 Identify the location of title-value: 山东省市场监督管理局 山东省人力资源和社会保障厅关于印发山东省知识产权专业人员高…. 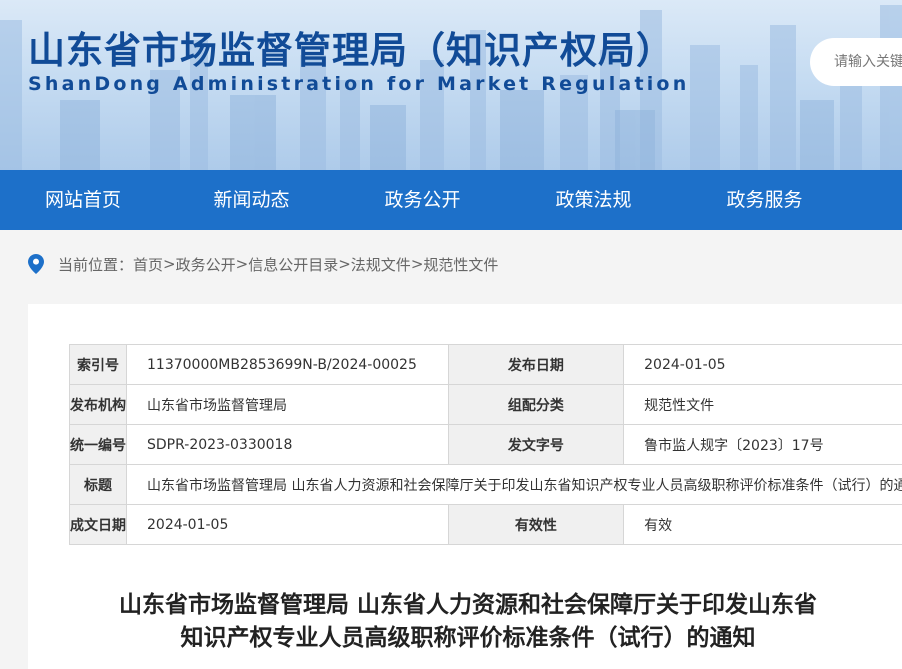
(513, 484).